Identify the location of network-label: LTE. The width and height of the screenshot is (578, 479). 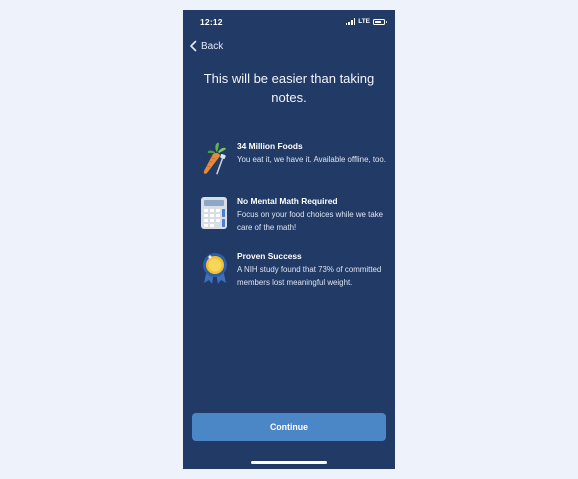
(364, 21).